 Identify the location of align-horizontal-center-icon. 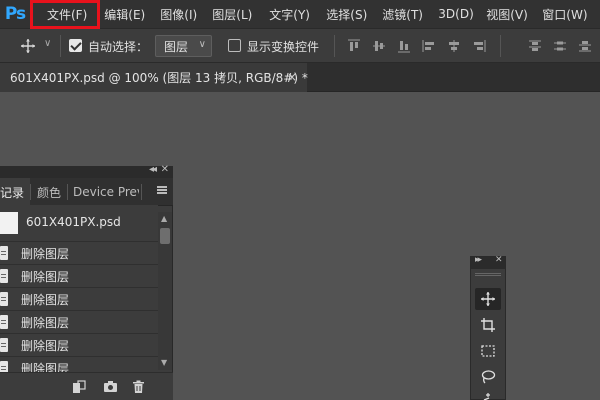
(454, 46).